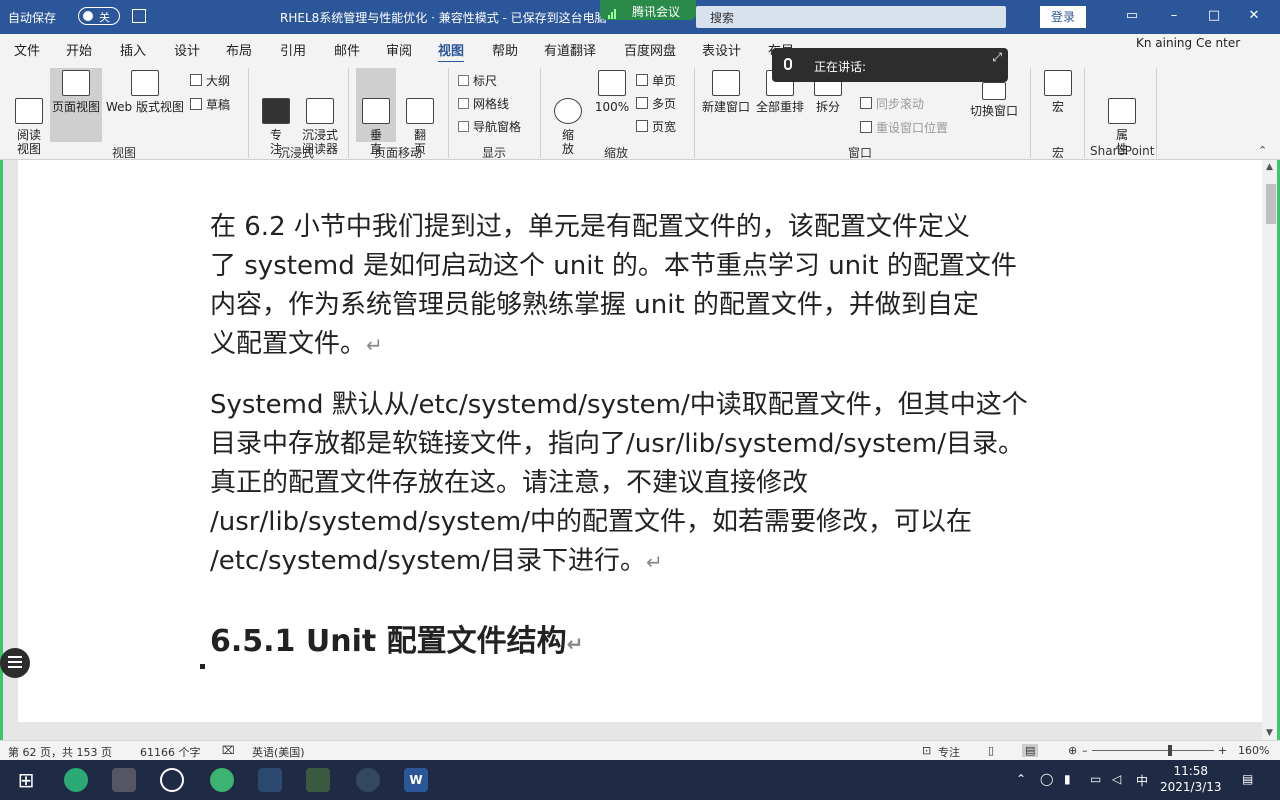  Describe the element at coordinates (997, 57) in the screenshot. I see `expand-icon: ⤢` at that location.